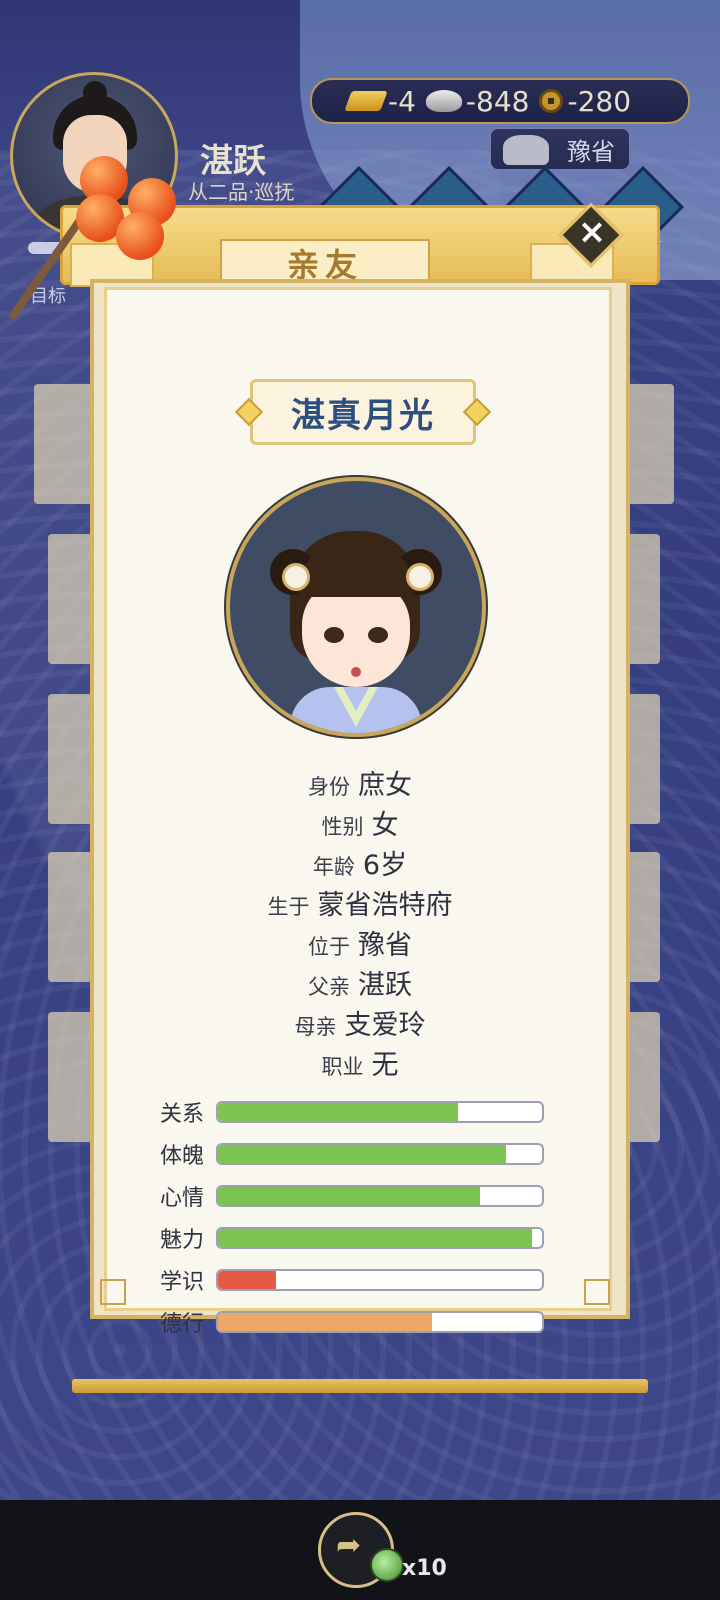 This screenshot has height=1600, width=720. I want to click on info-row-occupation: 职业 无, so click(360, 1065).